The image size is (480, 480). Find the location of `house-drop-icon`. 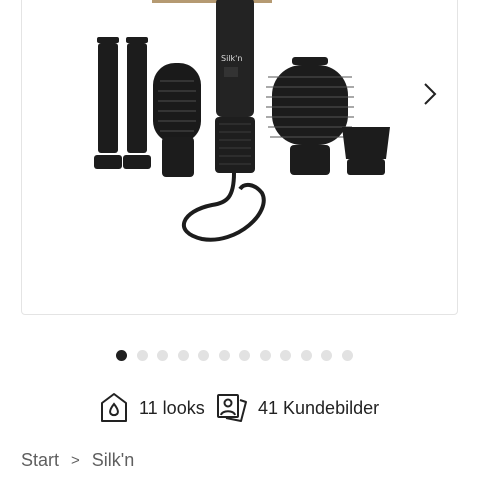

house-drop-icon is located at coordinates (114, 407).